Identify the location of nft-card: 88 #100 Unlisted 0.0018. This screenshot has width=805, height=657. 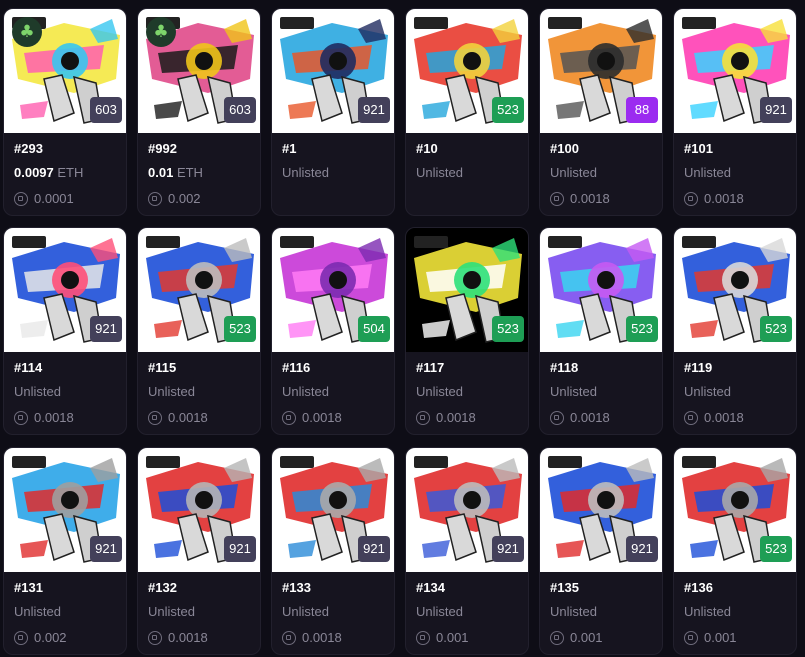
(601, 112).